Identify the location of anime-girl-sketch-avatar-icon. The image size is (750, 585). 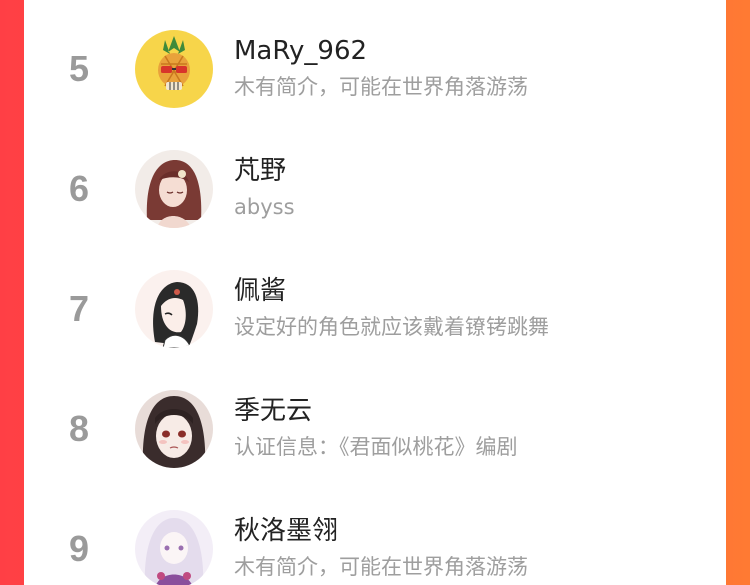
(174, 309).